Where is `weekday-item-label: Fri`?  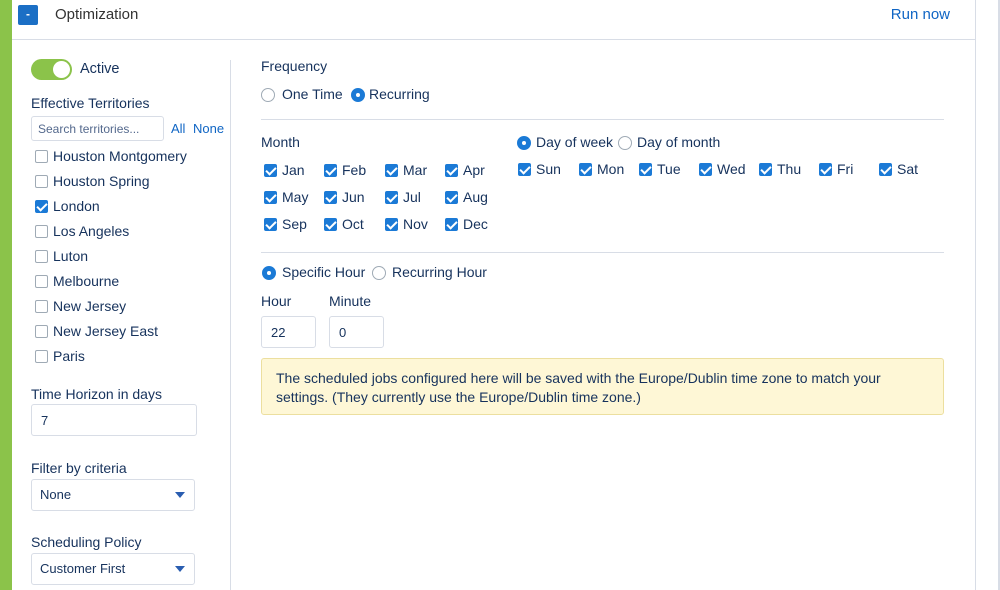
weekday-item-label: Fri is located at coordinates (845, 169).